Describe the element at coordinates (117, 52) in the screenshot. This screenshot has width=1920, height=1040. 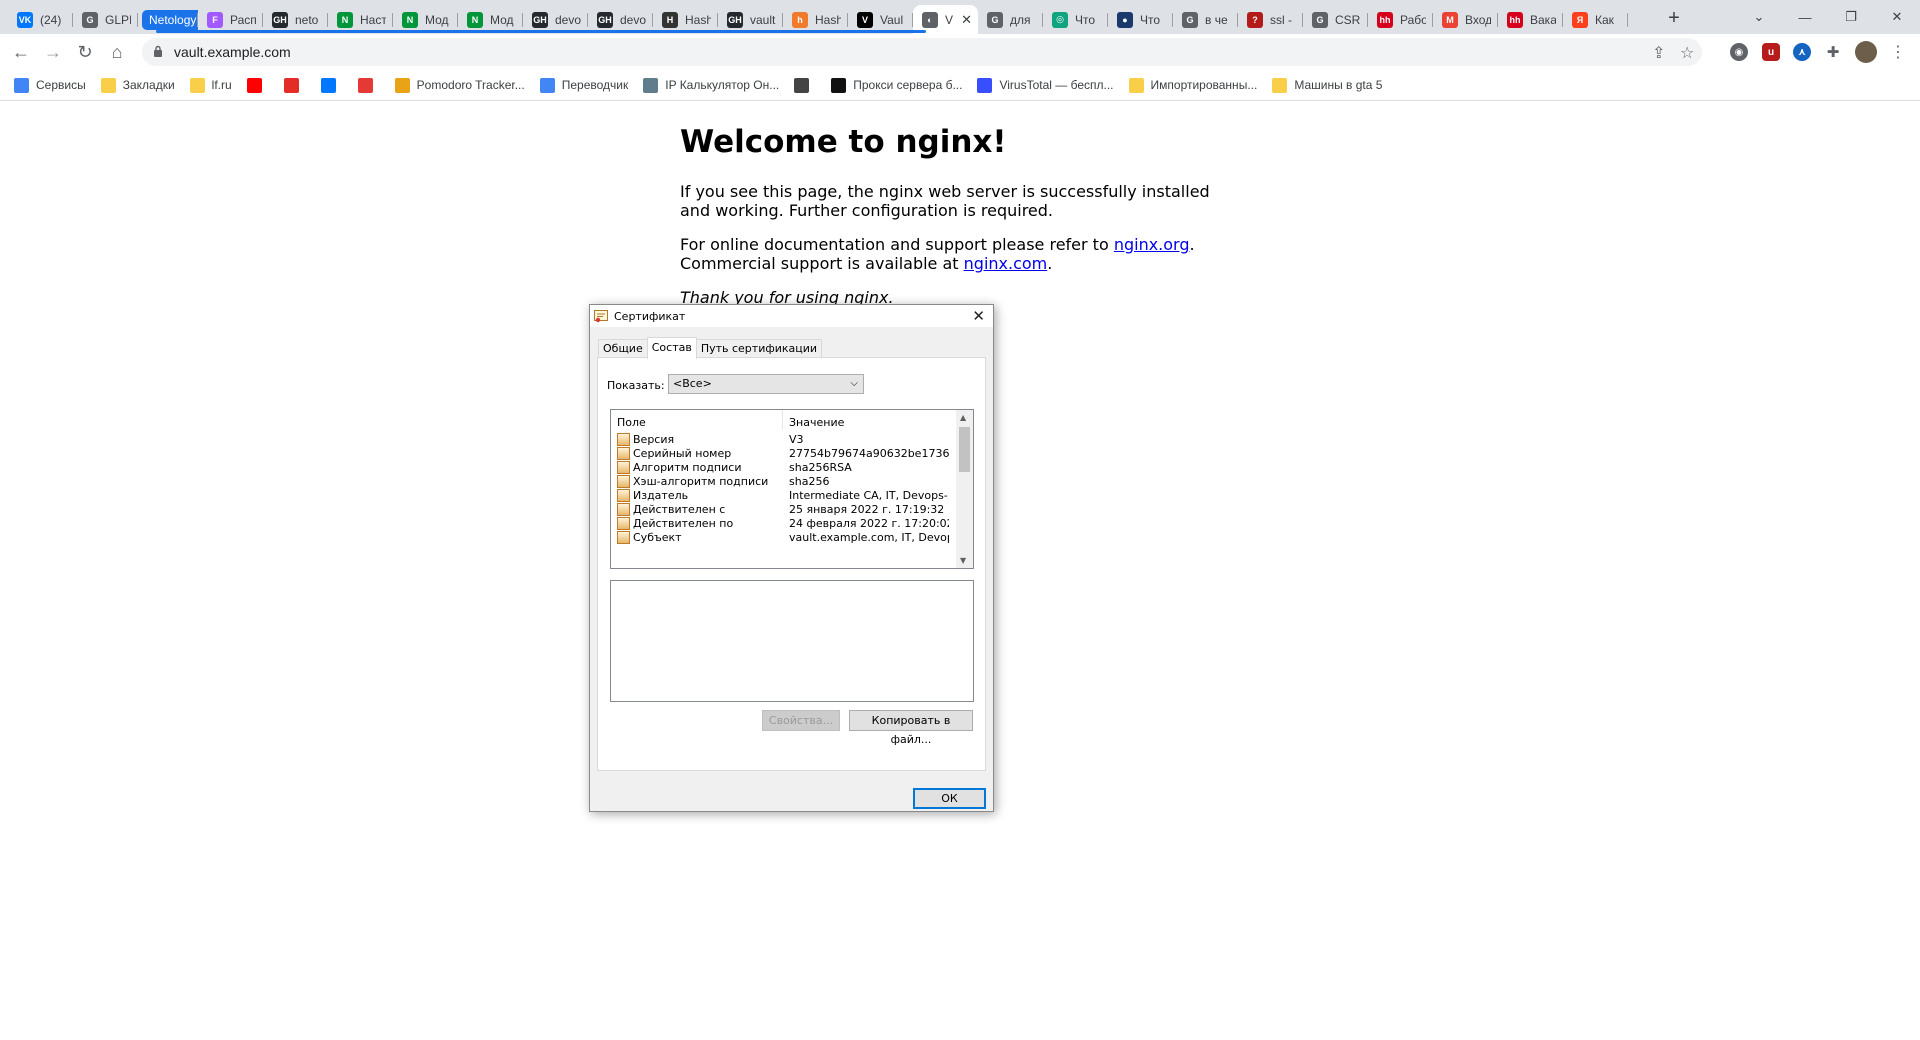
I see `home-button: ⌂` at that location.